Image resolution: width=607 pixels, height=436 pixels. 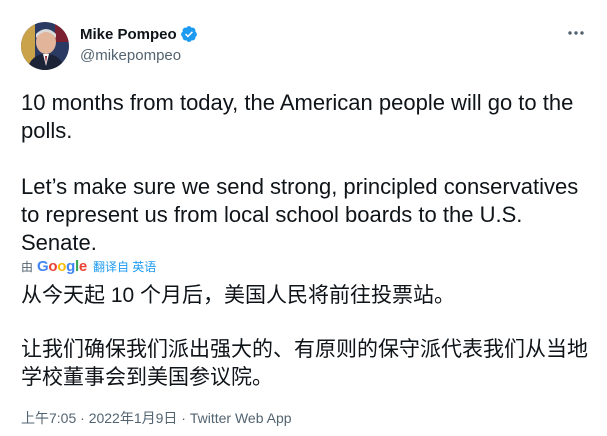 I want to click on translation-attribution: 由 Google 翻译自 英语, so click(x=88, y=266).